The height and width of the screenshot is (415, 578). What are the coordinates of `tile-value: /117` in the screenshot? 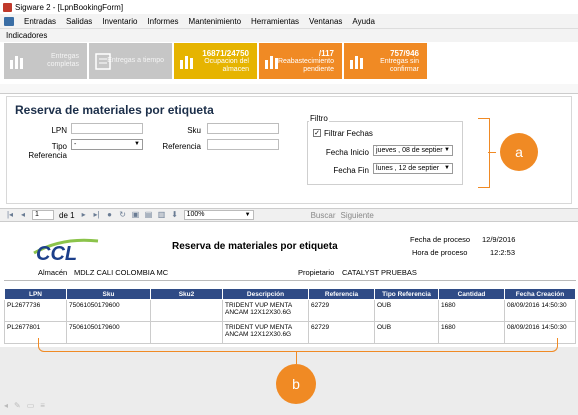 It's located at (326, 53).